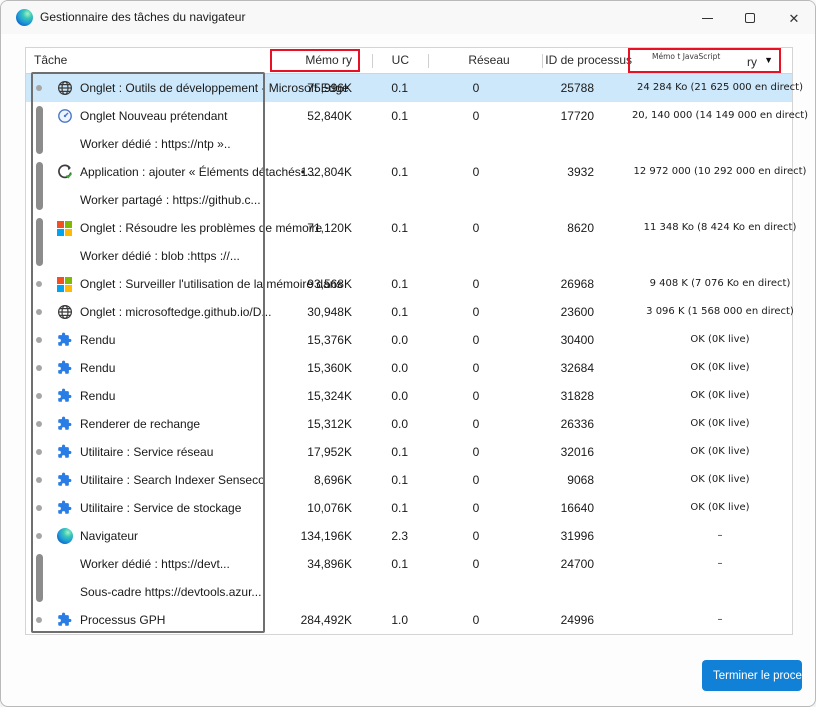  What do you see at coordinates (409, 340) in the screenshot?
I see `table-row: Rendu 15,376K 0.0 0 30400 OK (0K live)` at bounding box center [409, 340].